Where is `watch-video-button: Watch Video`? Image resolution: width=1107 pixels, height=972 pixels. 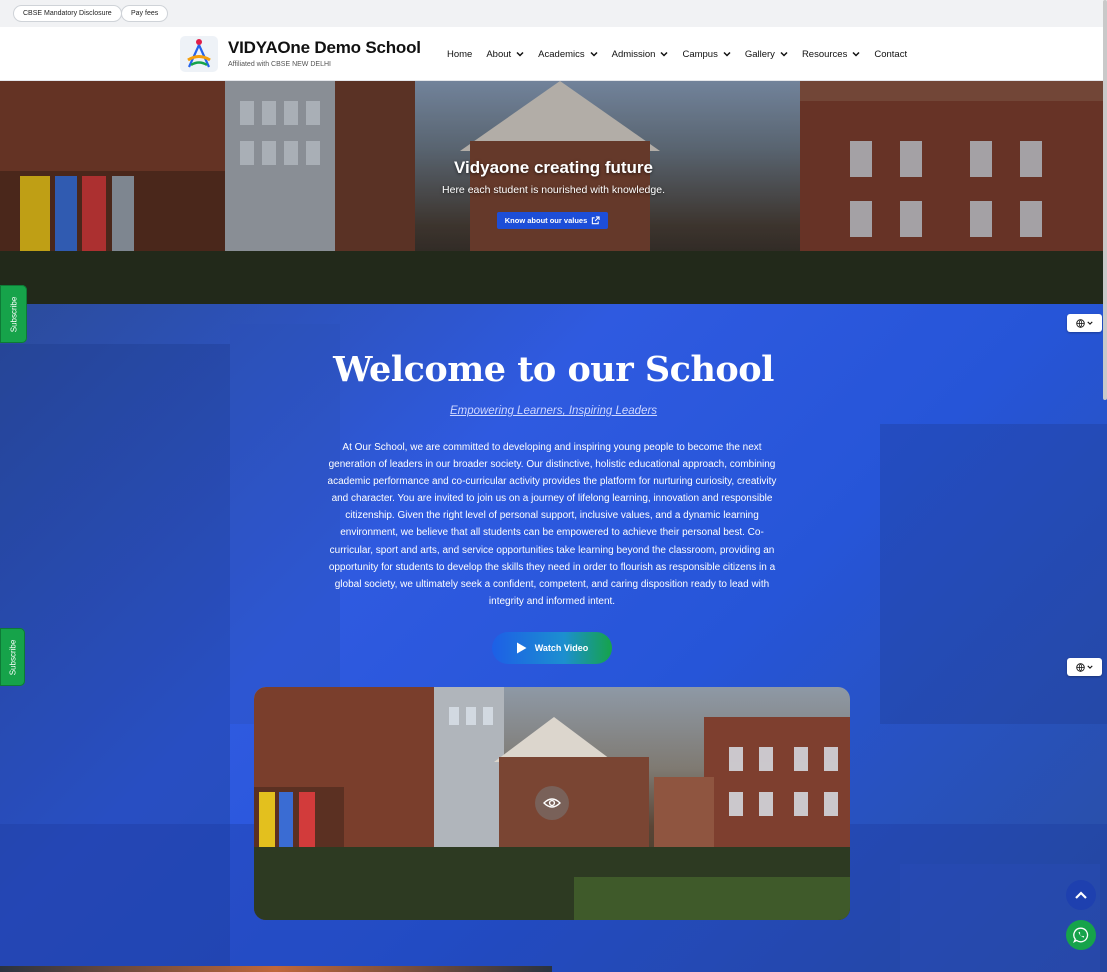
watch-video-button: Watch Video is located at coordinates (552, 648).